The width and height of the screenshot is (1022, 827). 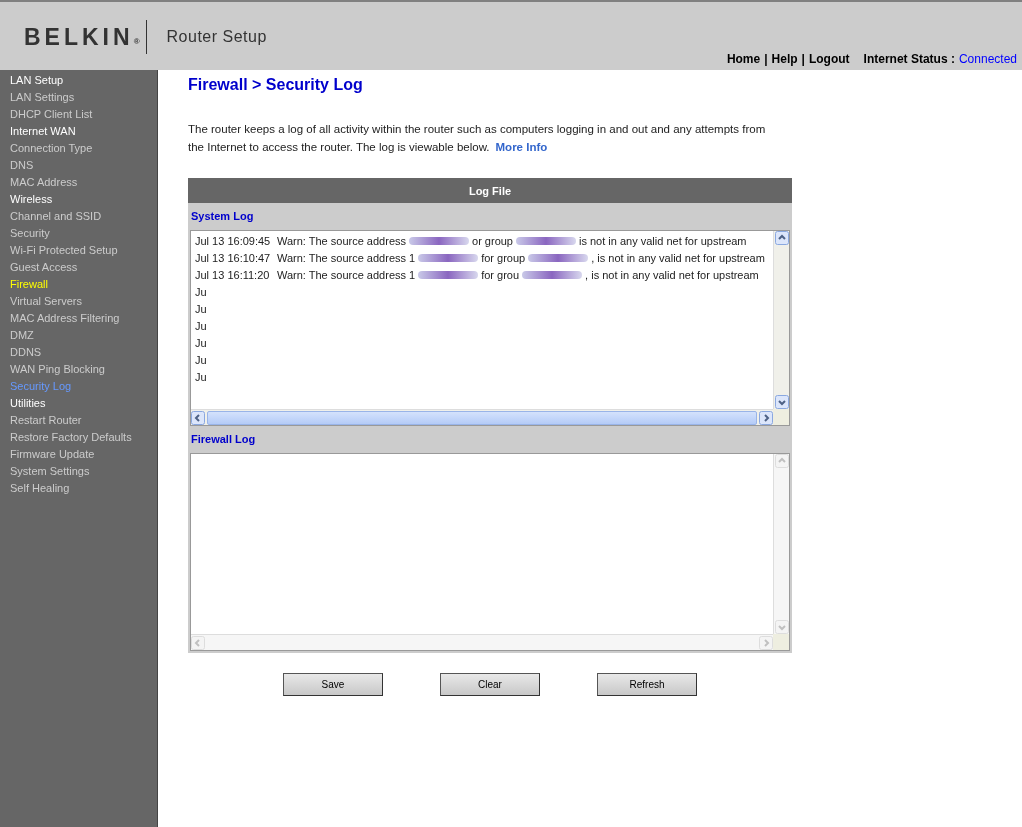 I want to click on sidebar-item: Virtual Servers, so click(x=83, y=301).